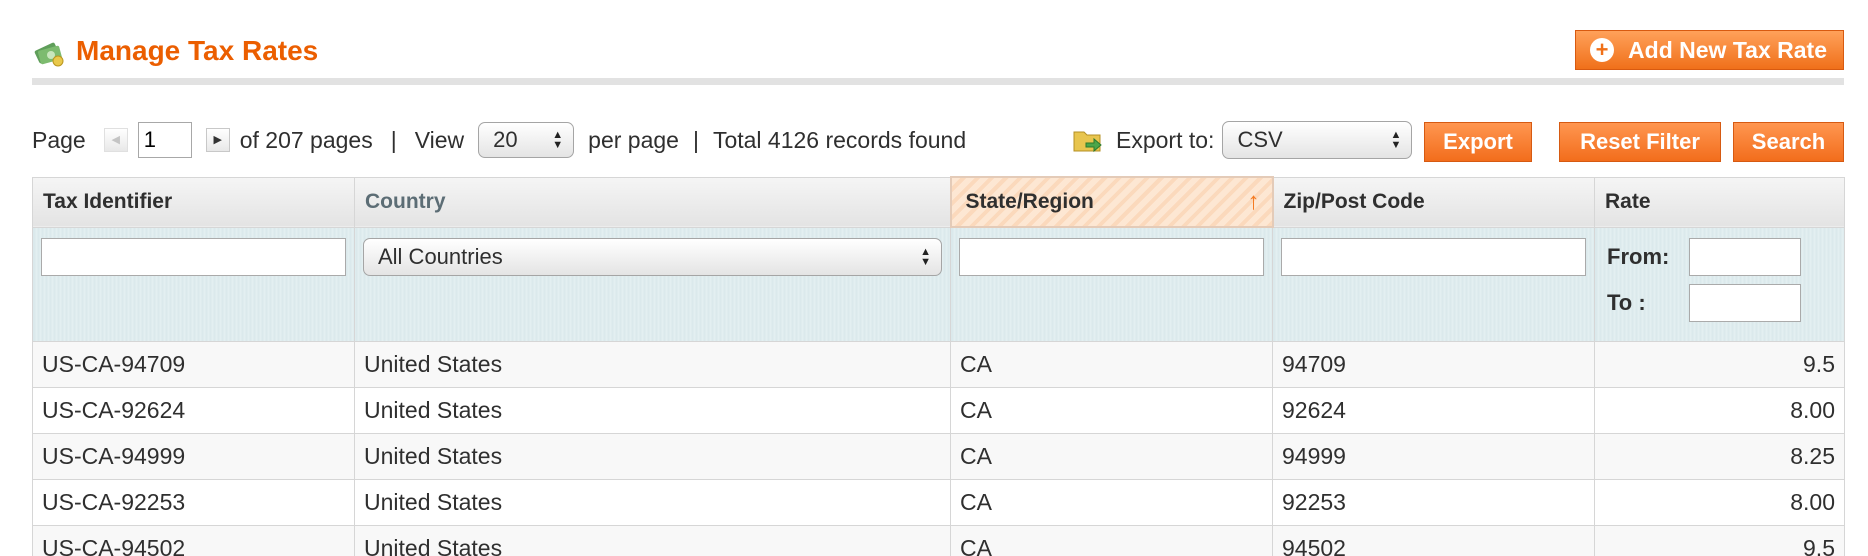 This screenshot has width=1868, height=556. I want to click on header-divider, so click(938, 81).